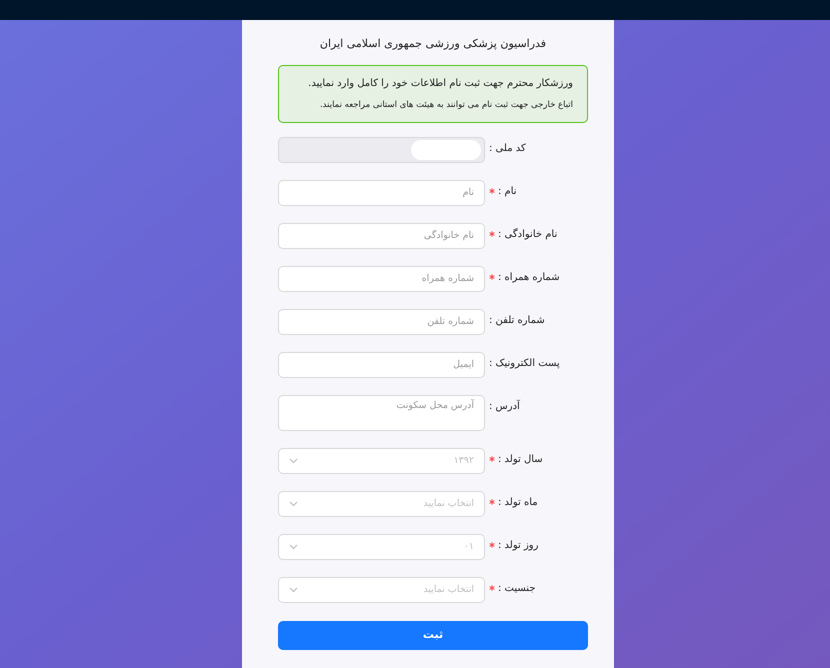 The height and width of the screenshot is (668, 830). I want to click on field-label: کد ملی :, so click(507, 149).